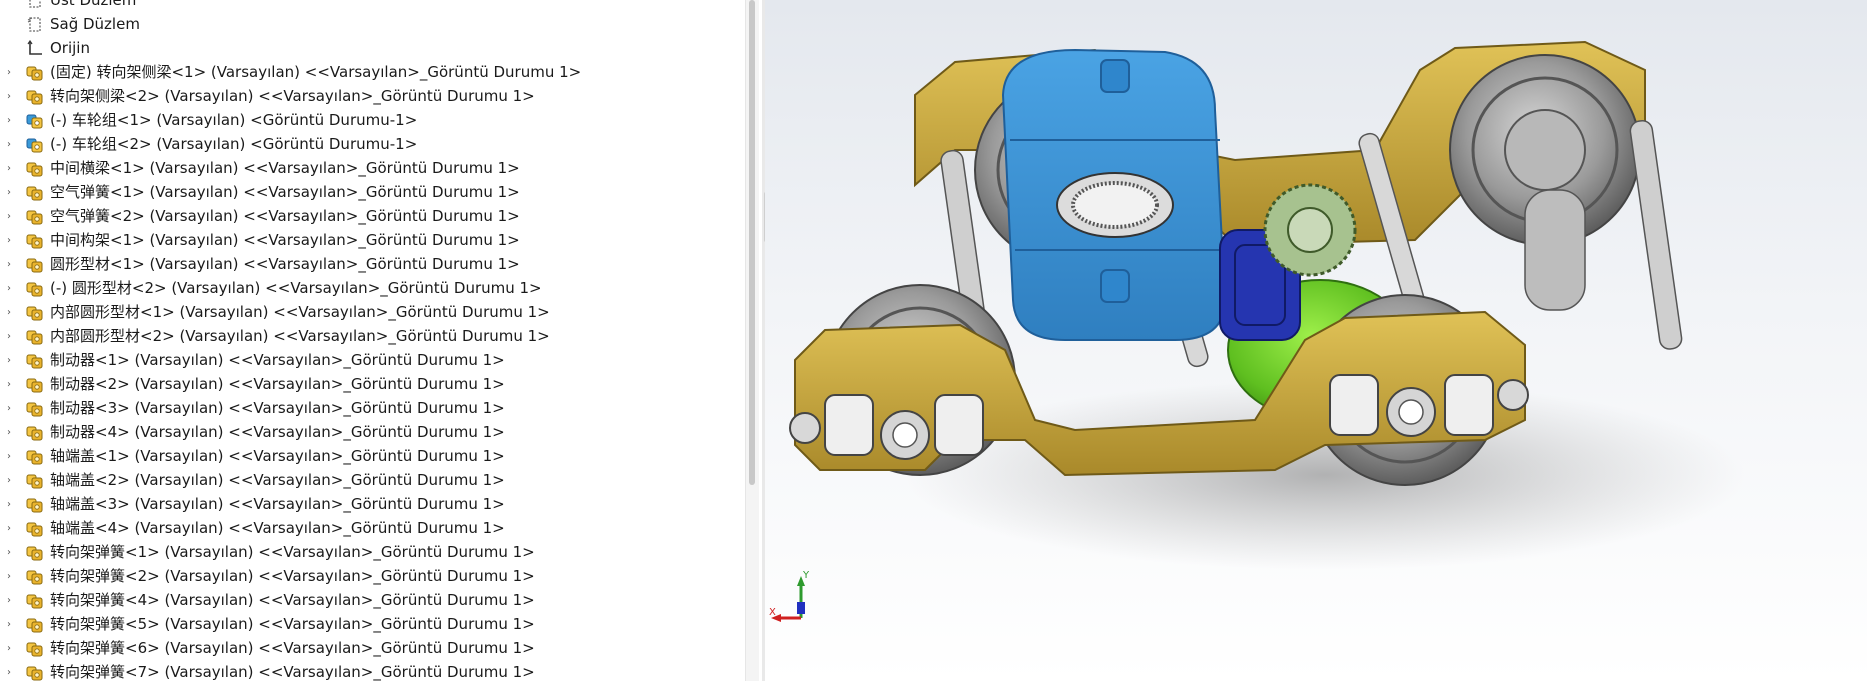 The height and width of the screenshot is (681, 1867). What do you see at coordinates (370, 6) in the screenshot?
I see `tree-row: Üst Düzlem` at bounding box center [370, 6].